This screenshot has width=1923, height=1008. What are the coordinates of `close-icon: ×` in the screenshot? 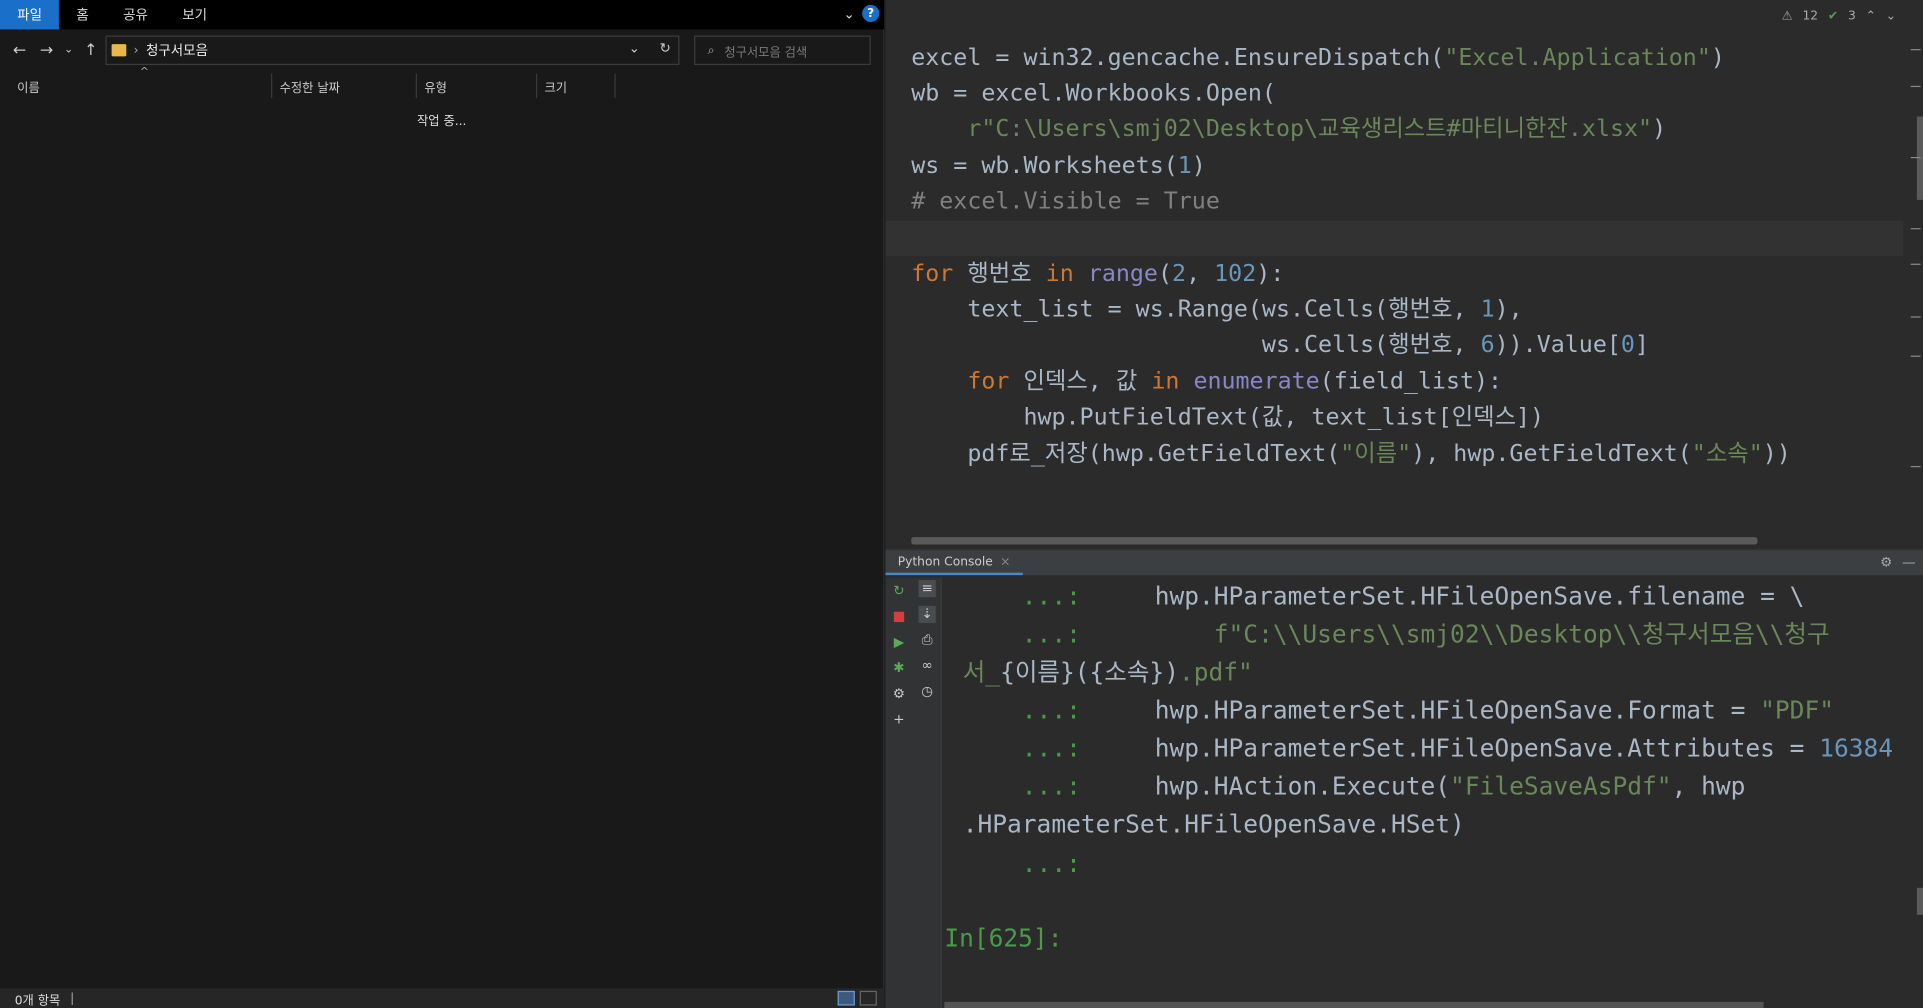 It's located at (1005, 561).